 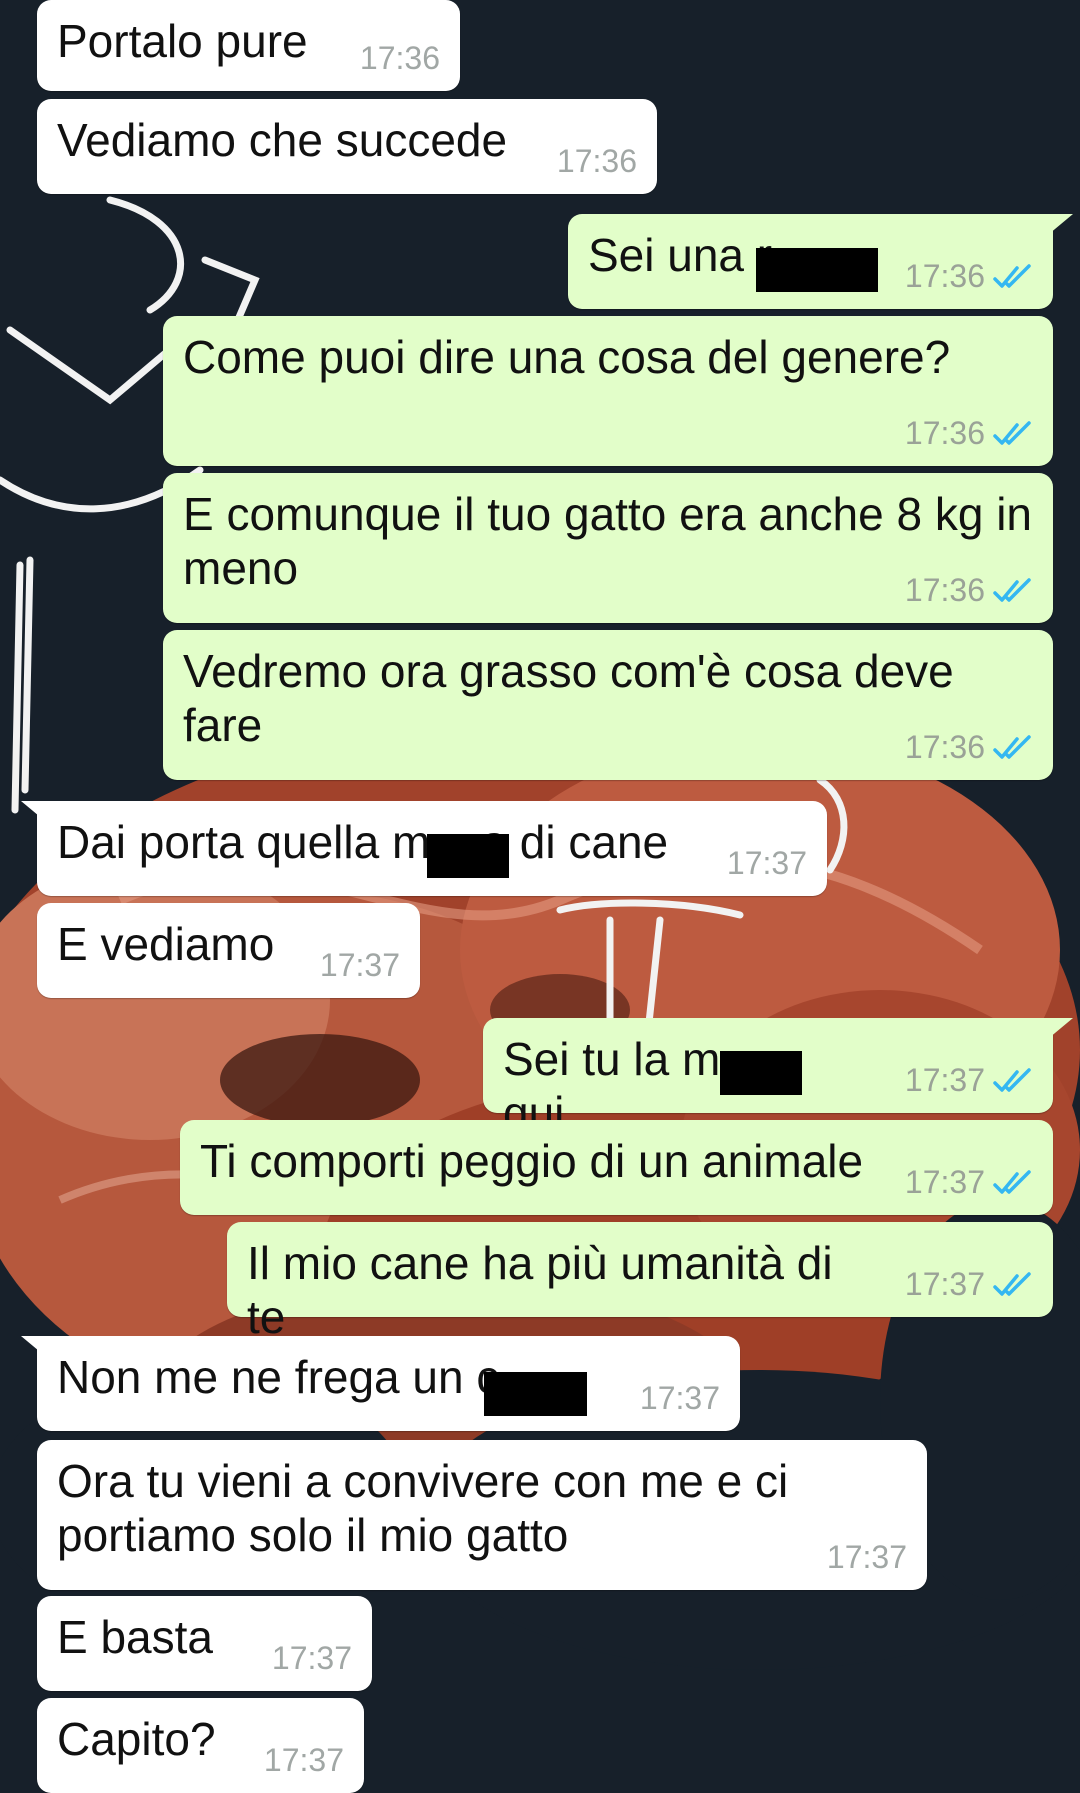 I want to click on incoming-message: Portalo pure 17:36, so click(x=248, y=45).